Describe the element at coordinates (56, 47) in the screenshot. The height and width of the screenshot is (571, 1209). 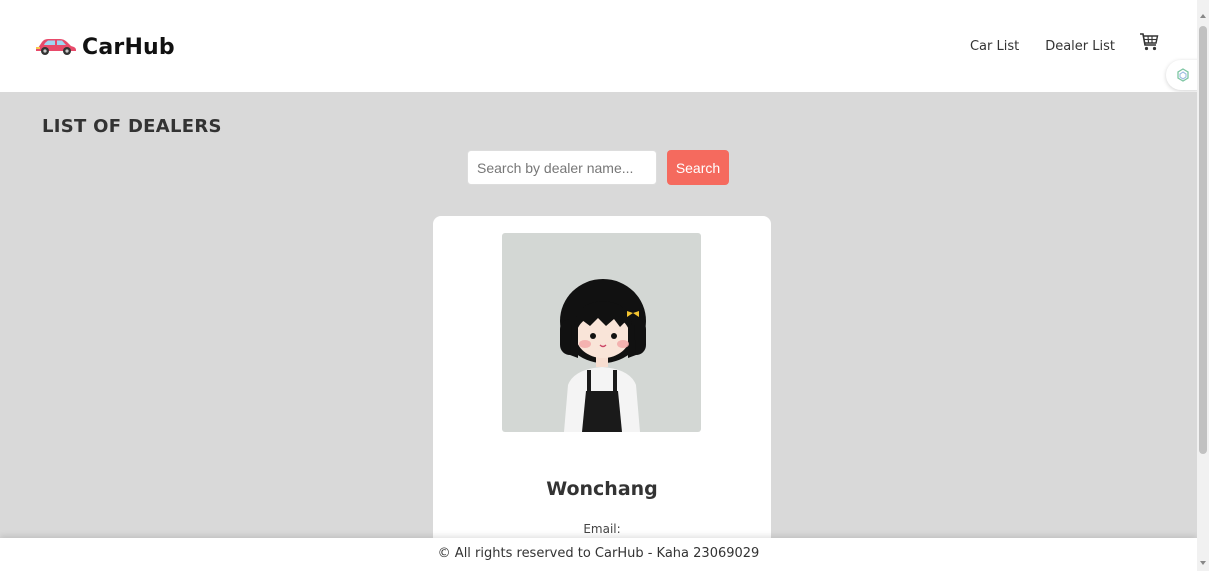
I see `car-logo-icon` at that location.